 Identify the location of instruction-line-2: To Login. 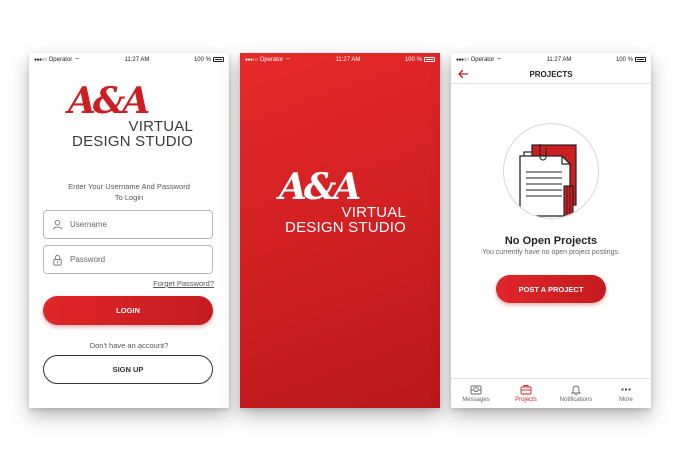
(129, 197).